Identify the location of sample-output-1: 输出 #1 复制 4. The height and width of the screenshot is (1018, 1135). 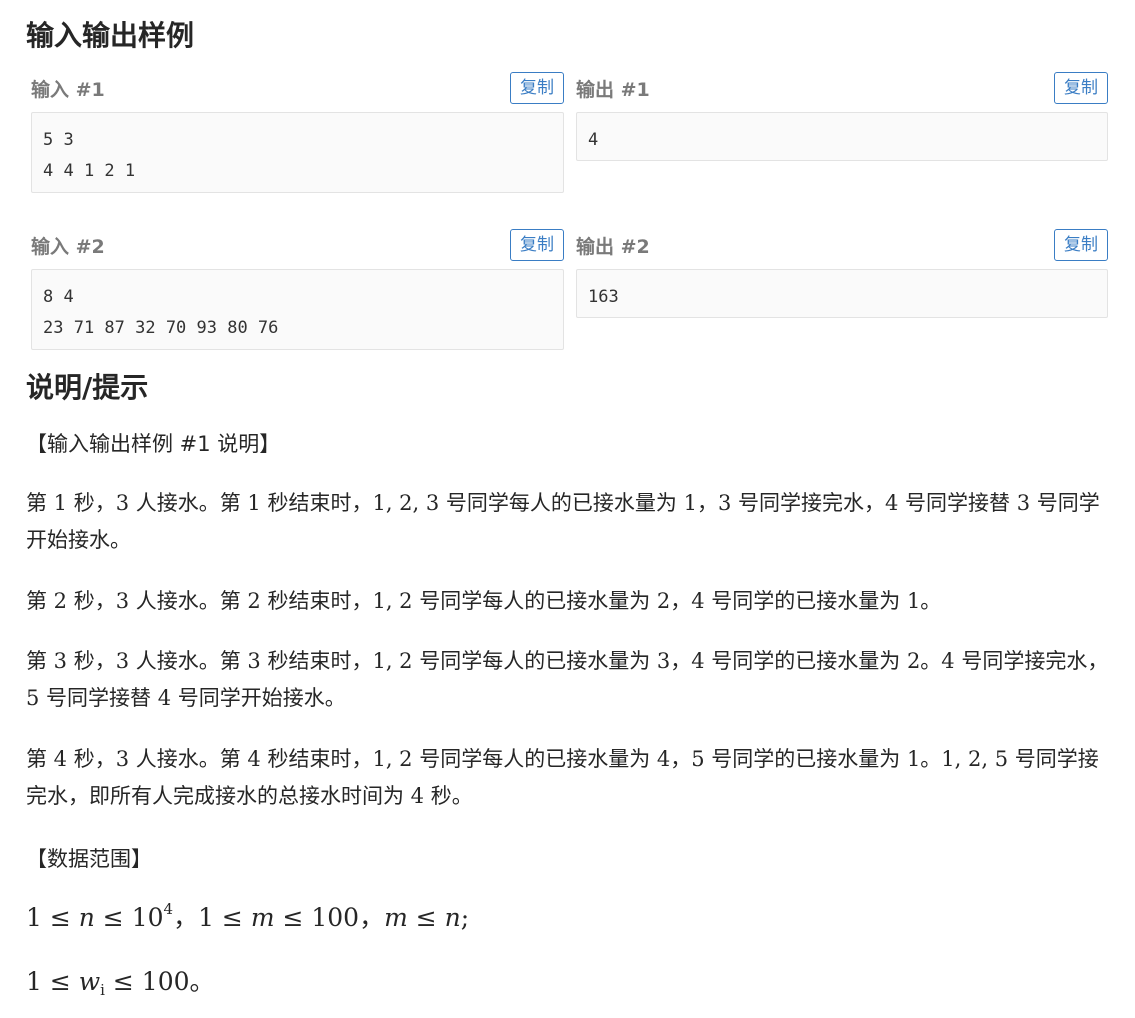
(842, 131).